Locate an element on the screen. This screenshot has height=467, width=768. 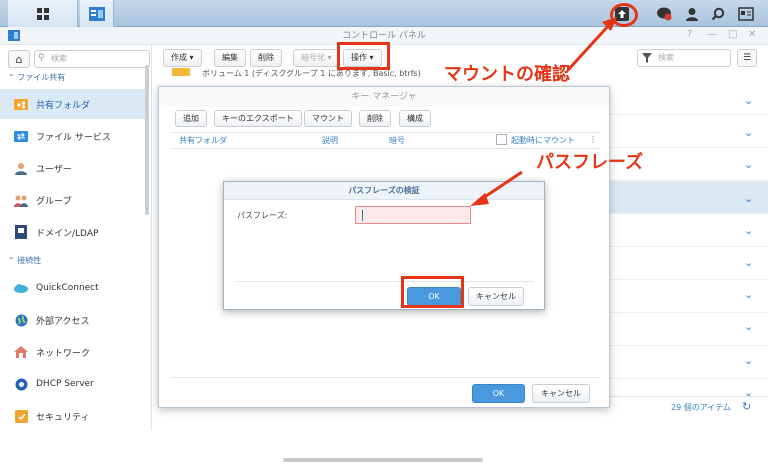
annotation-passphrase: パスフレーズ is located at coordinates (590, 162).